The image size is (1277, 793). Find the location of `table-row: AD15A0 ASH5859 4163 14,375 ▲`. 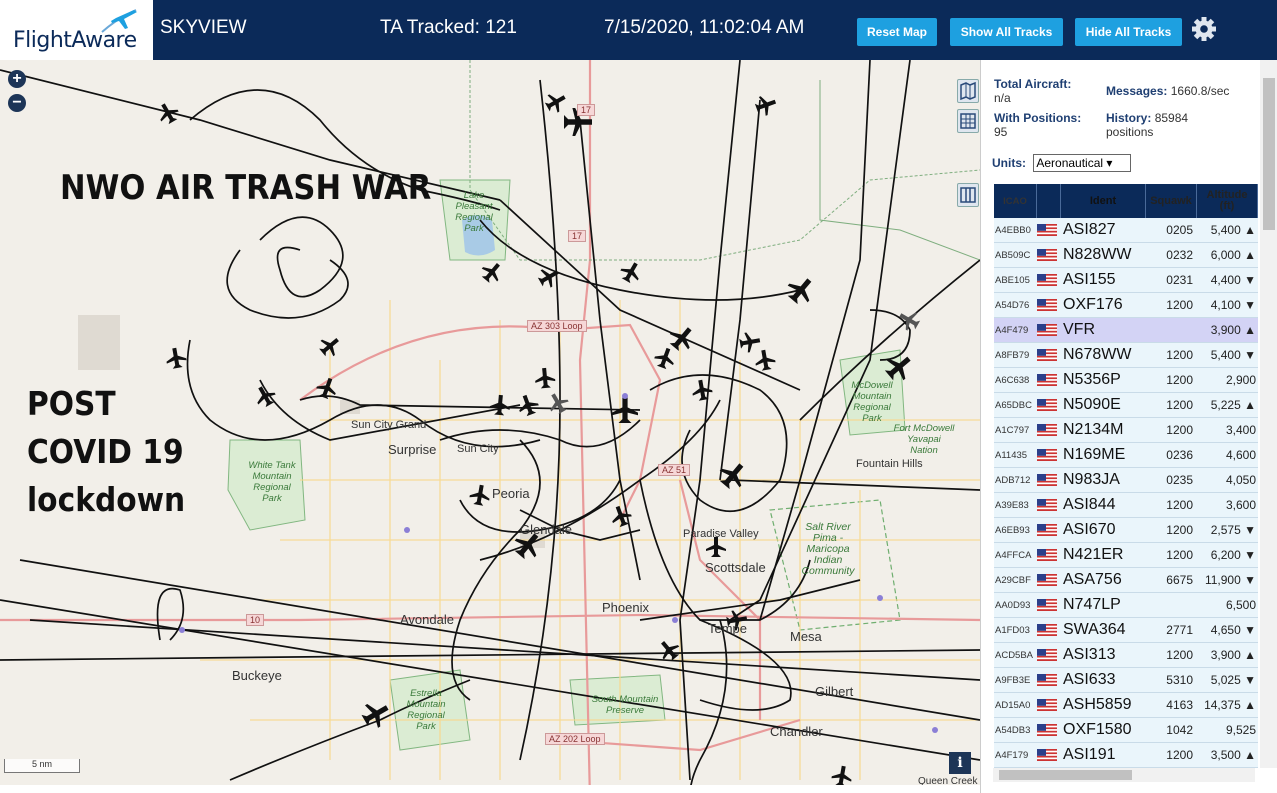

table-row: AD15A0 ASH5859 4163 14,375 ▲ is located at coordinates (1126, 705).